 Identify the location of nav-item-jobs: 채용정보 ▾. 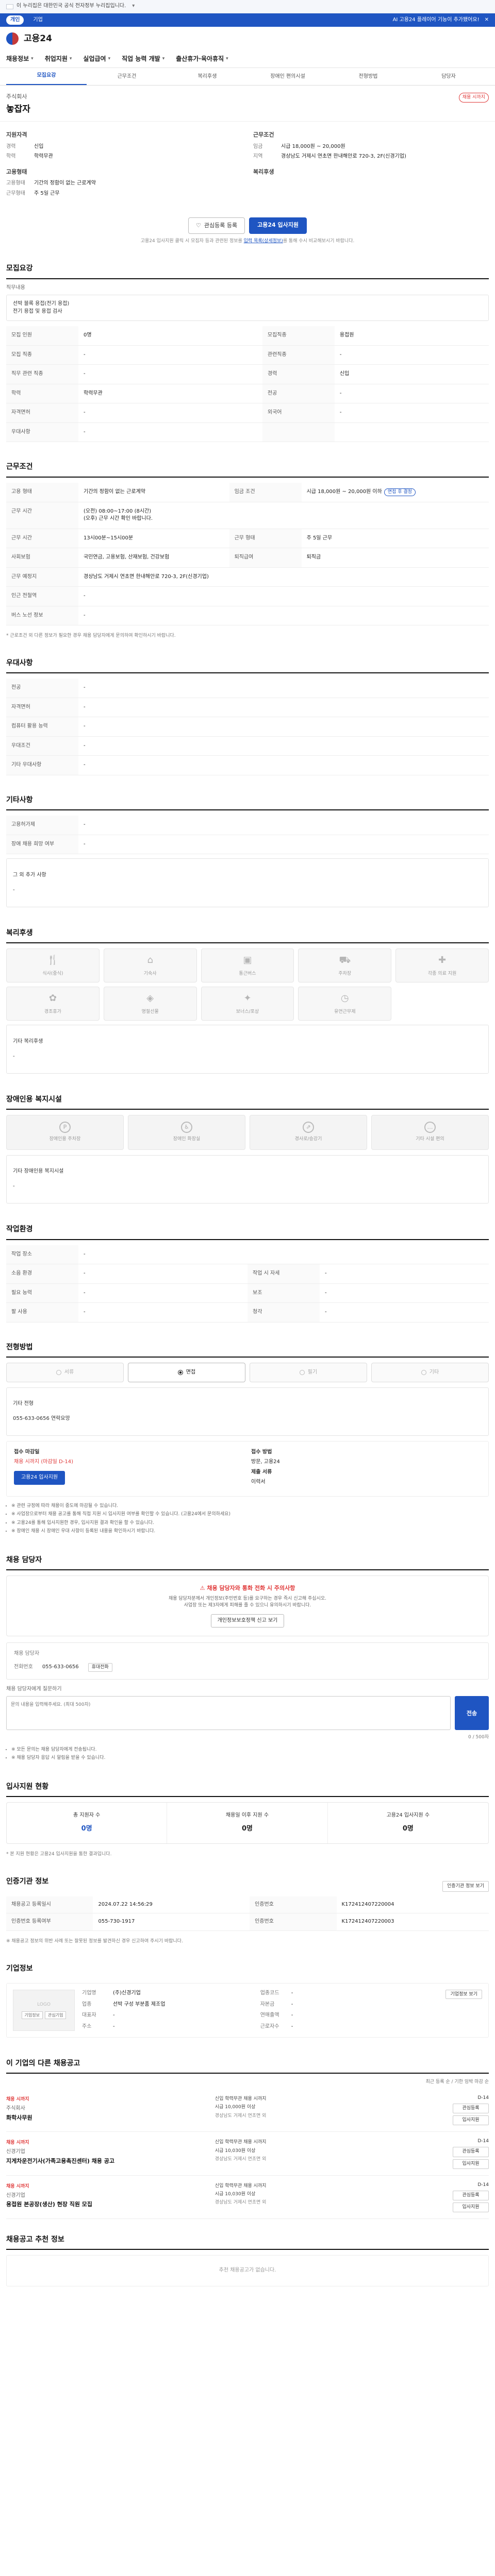
(20, 59).